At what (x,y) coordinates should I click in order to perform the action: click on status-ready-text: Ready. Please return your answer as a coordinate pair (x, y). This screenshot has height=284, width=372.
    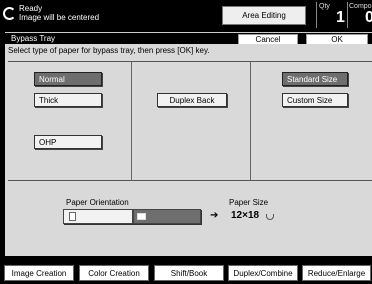
    Looking at the image, I should click on (31, 8).